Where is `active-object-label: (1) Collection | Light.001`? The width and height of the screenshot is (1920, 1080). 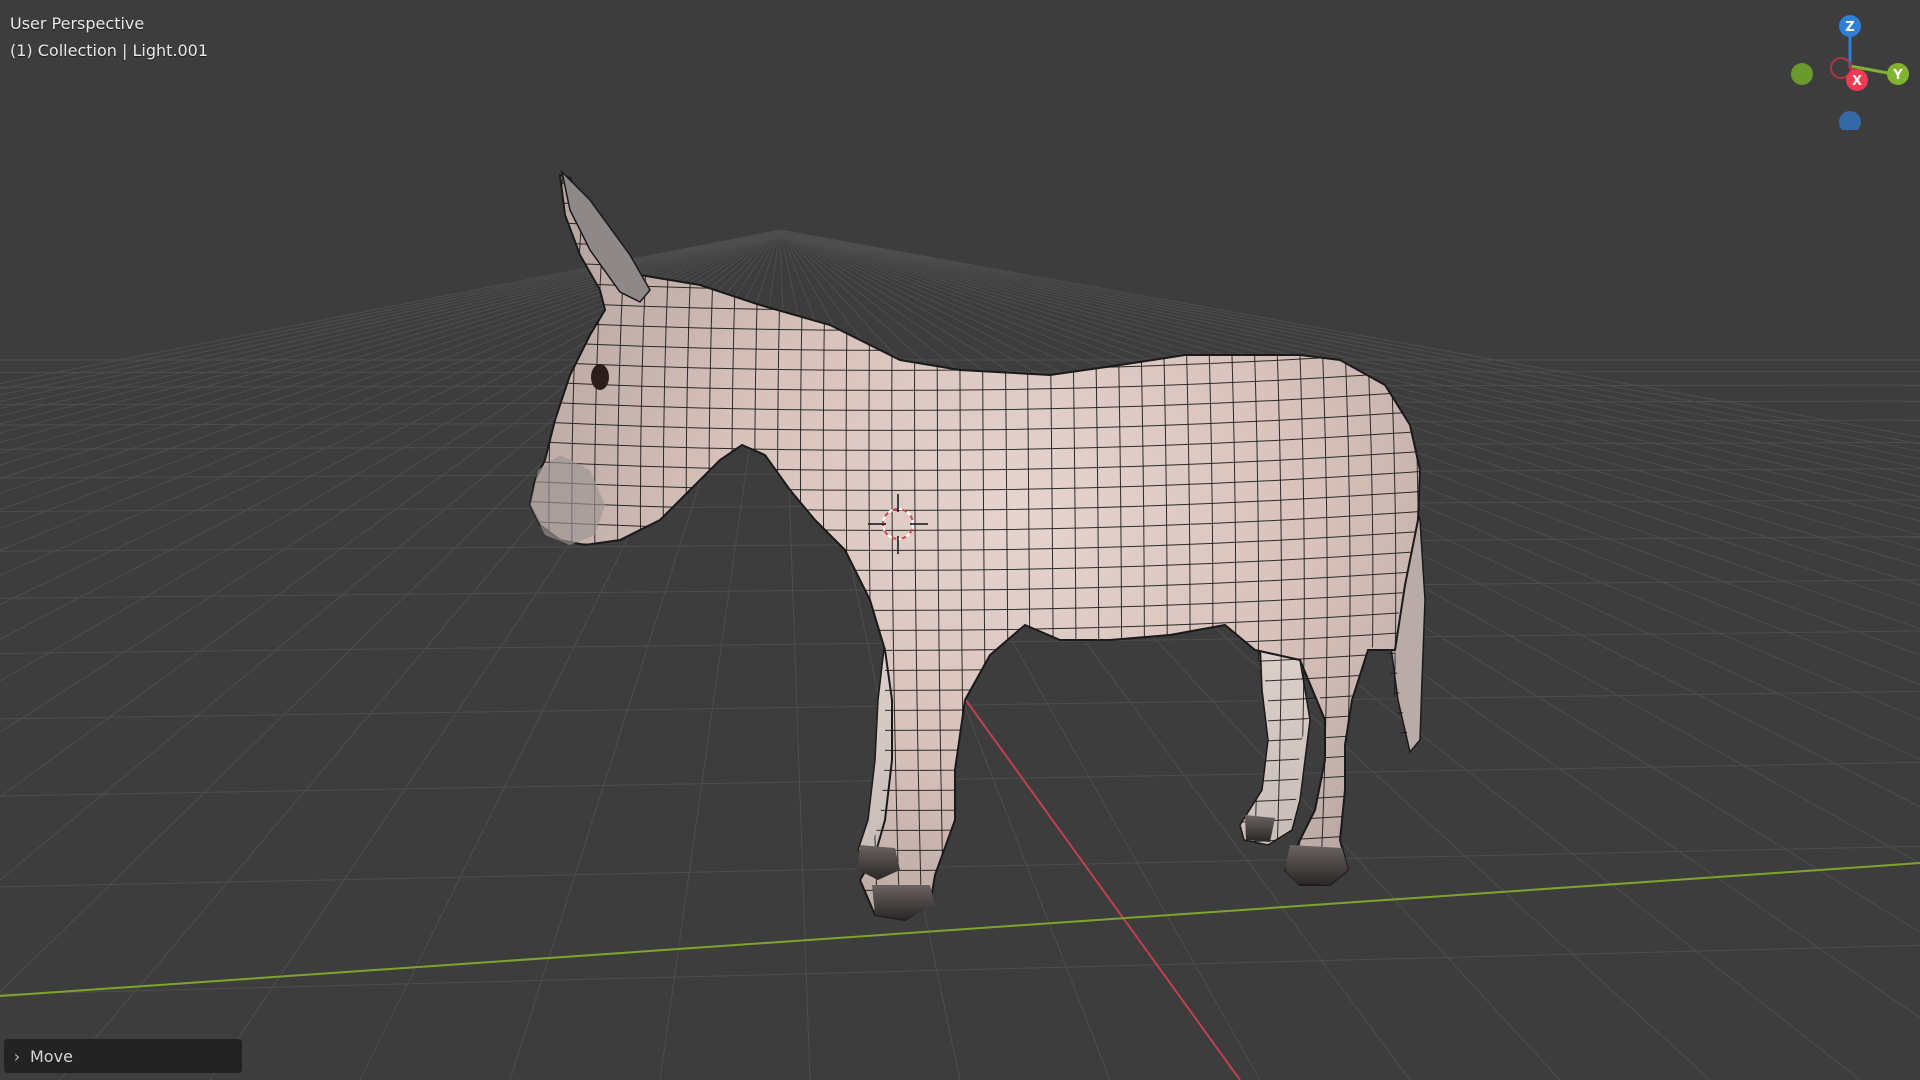
active-object-label: (1) Collection | Light.001 is located at coordinates (109, 50).